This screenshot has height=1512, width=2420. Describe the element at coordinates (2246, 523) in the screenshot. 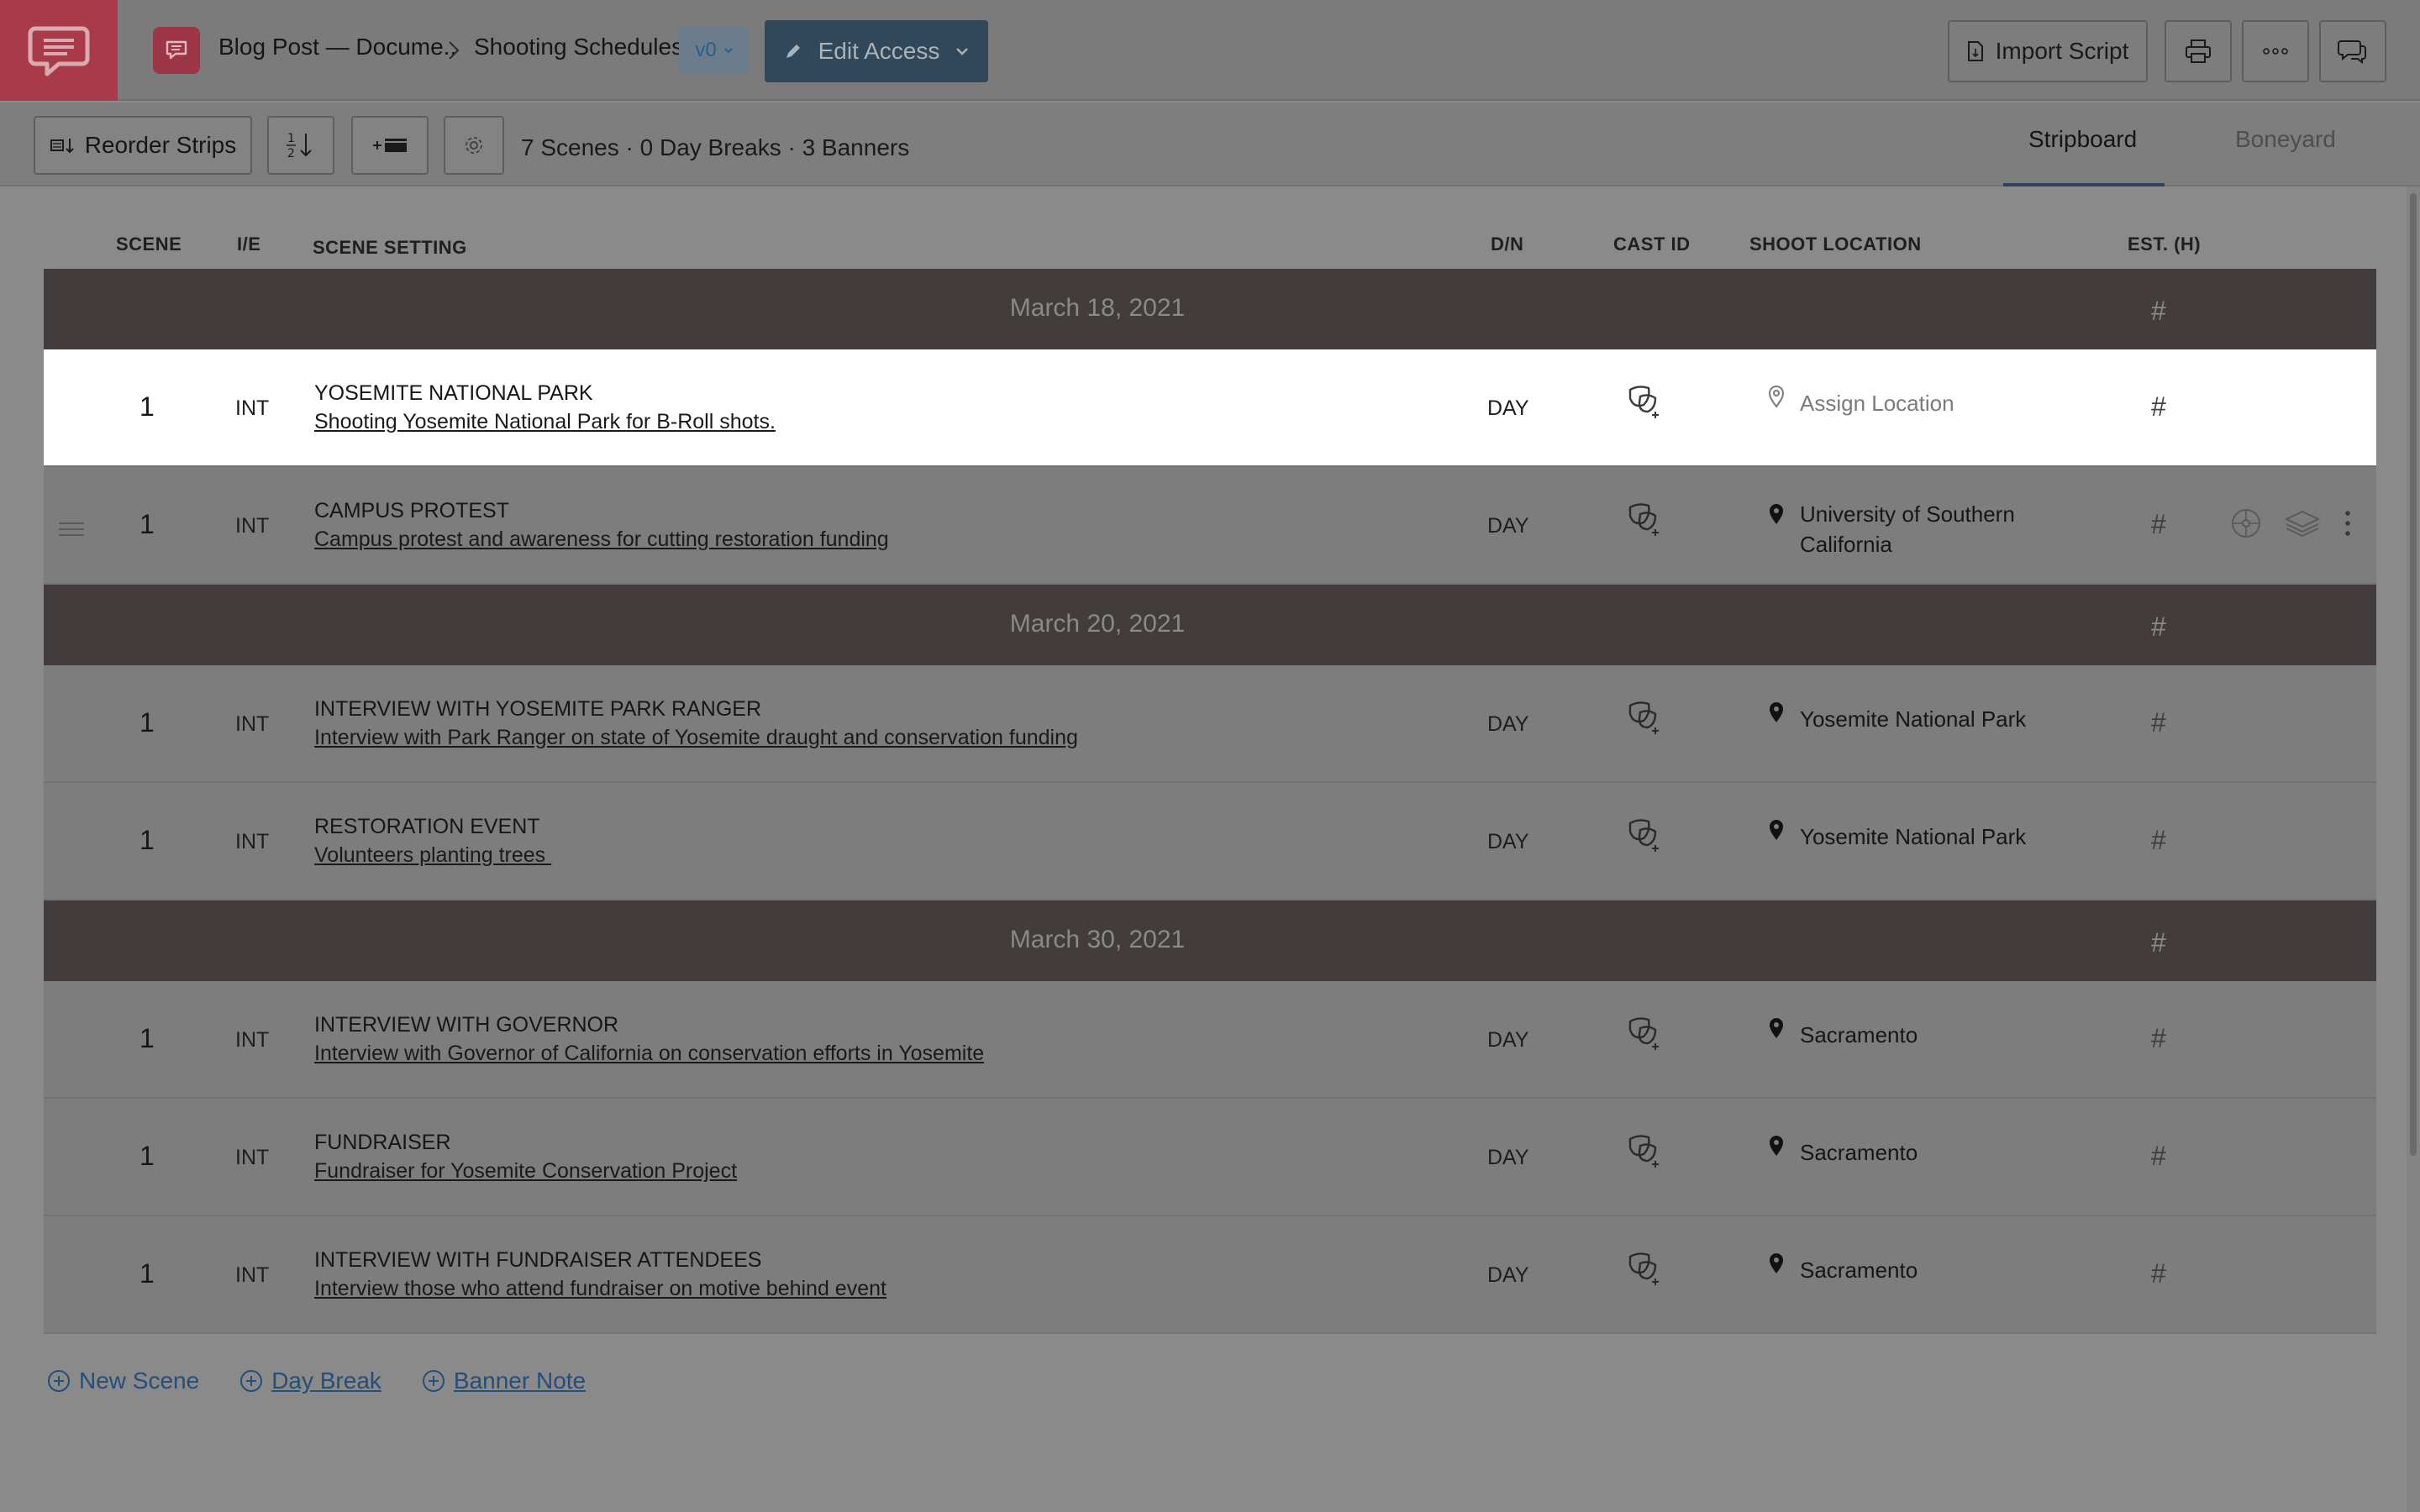

I see `film-reel-icon` at that location.